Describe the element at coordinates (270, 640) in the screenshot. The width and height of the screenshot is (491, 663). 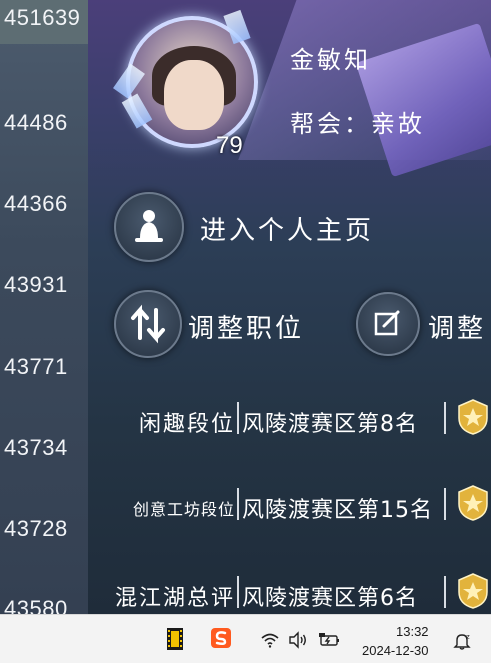
I see `wifi-icon` at that location.